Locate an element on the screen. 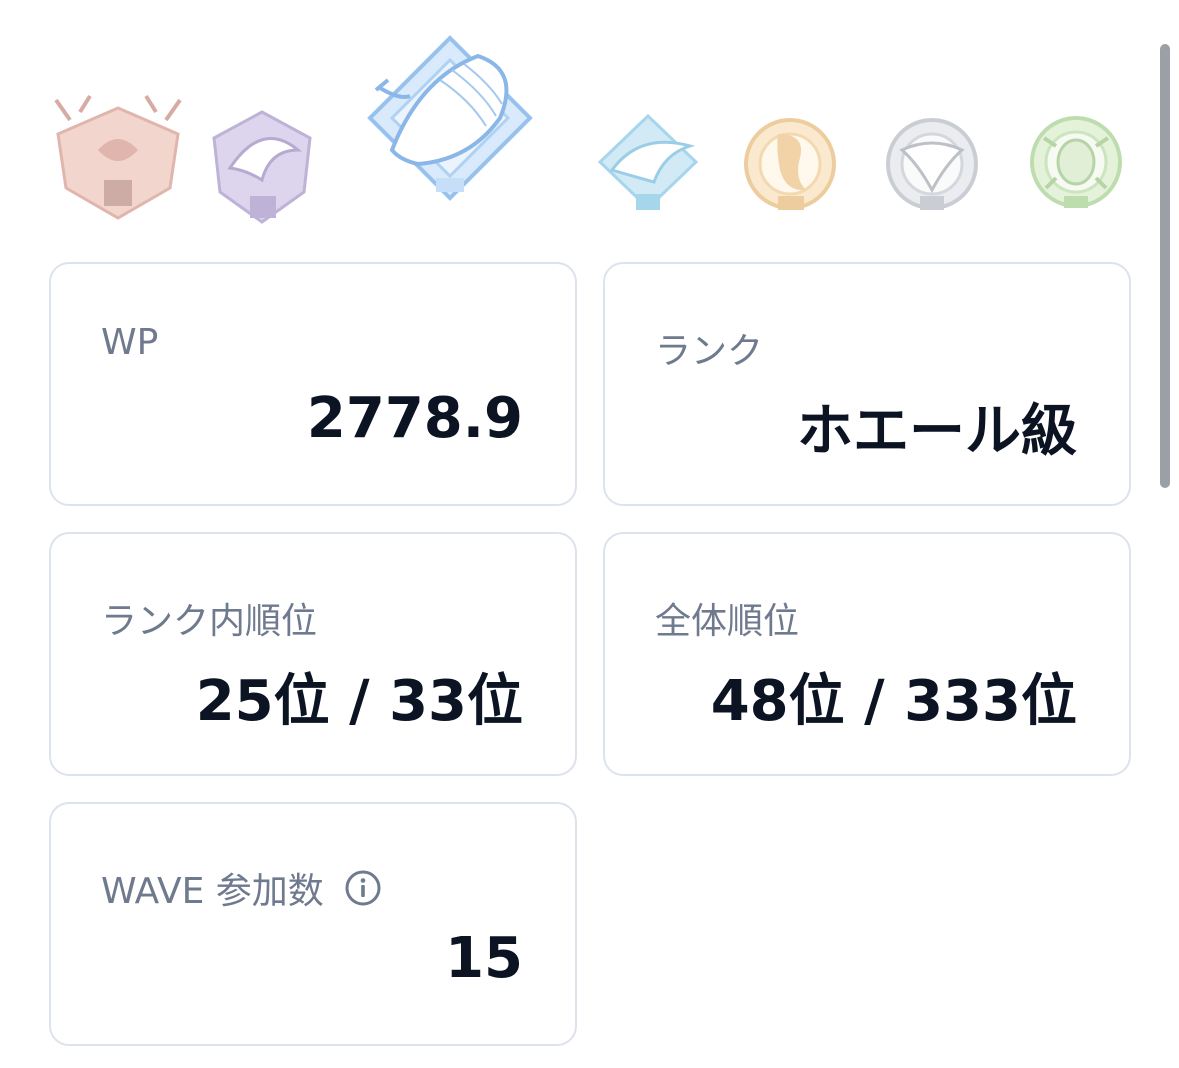  turtle-badge-icon is located at coordinates (1076, 162).